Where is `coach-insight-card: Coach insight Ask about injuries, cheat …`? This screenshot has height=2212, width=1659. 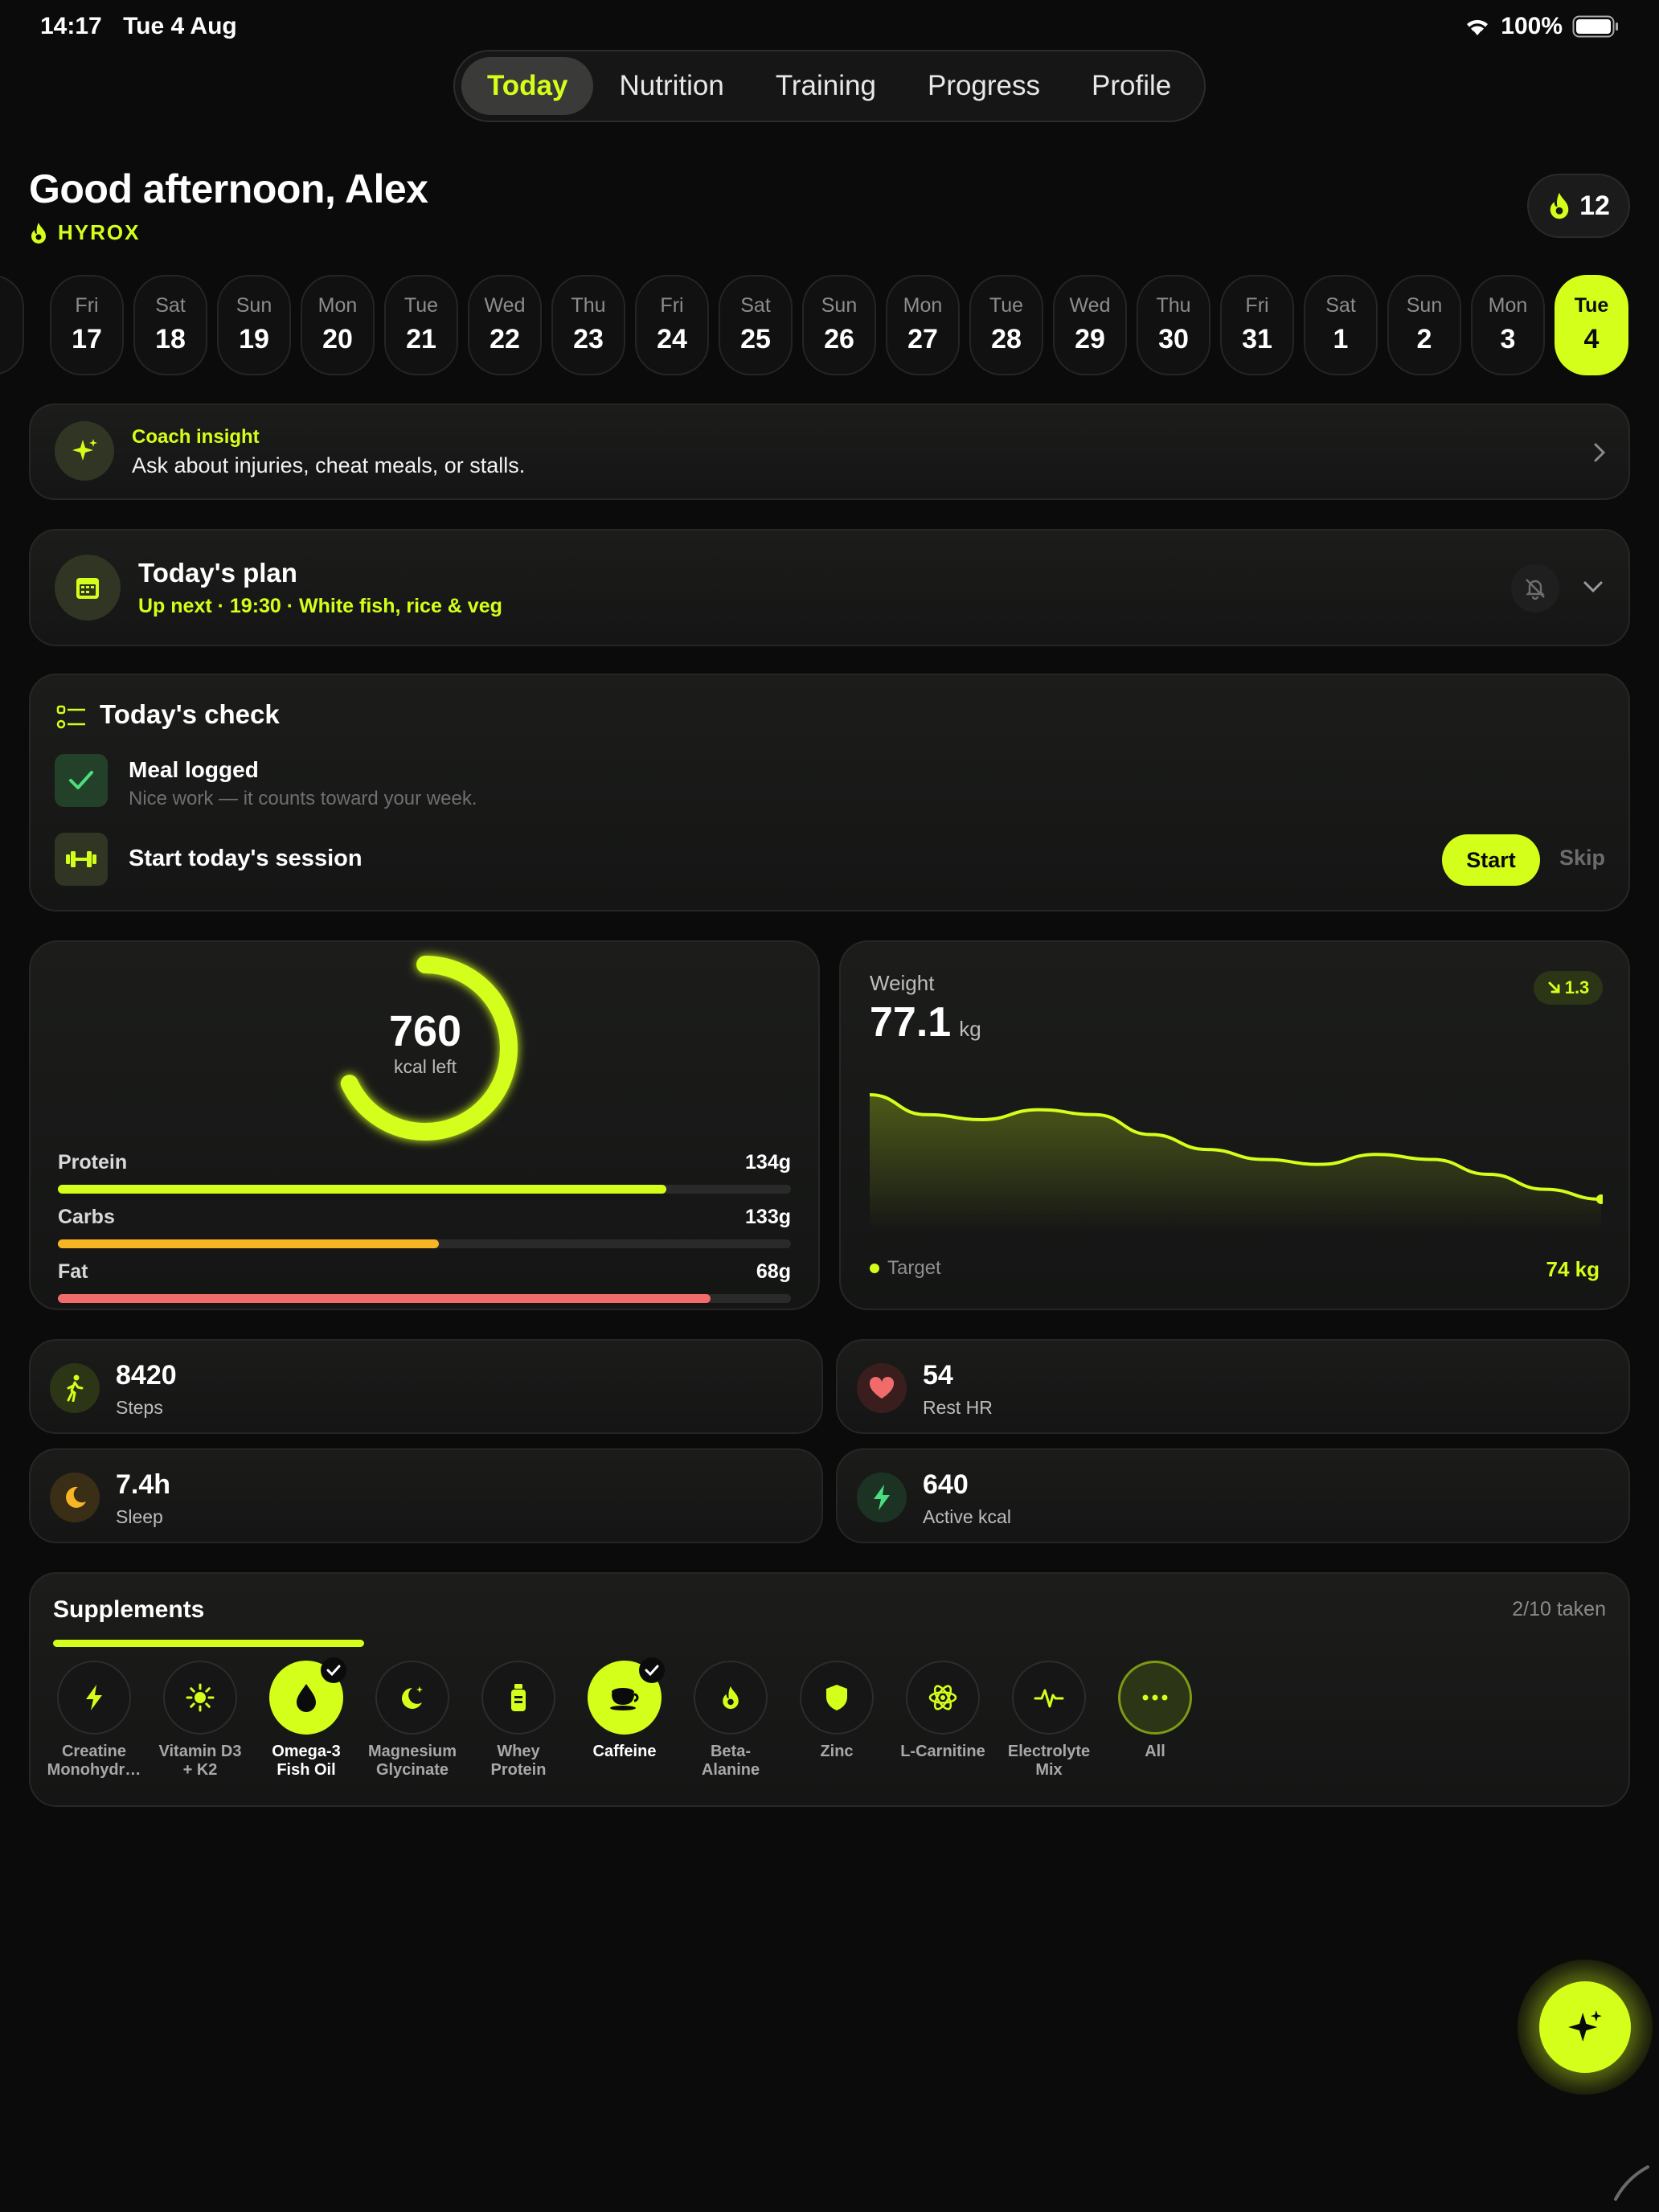
coach-insight-card: Coach insight Ask about injuries, cheat … is located at coordinates (829, 452).